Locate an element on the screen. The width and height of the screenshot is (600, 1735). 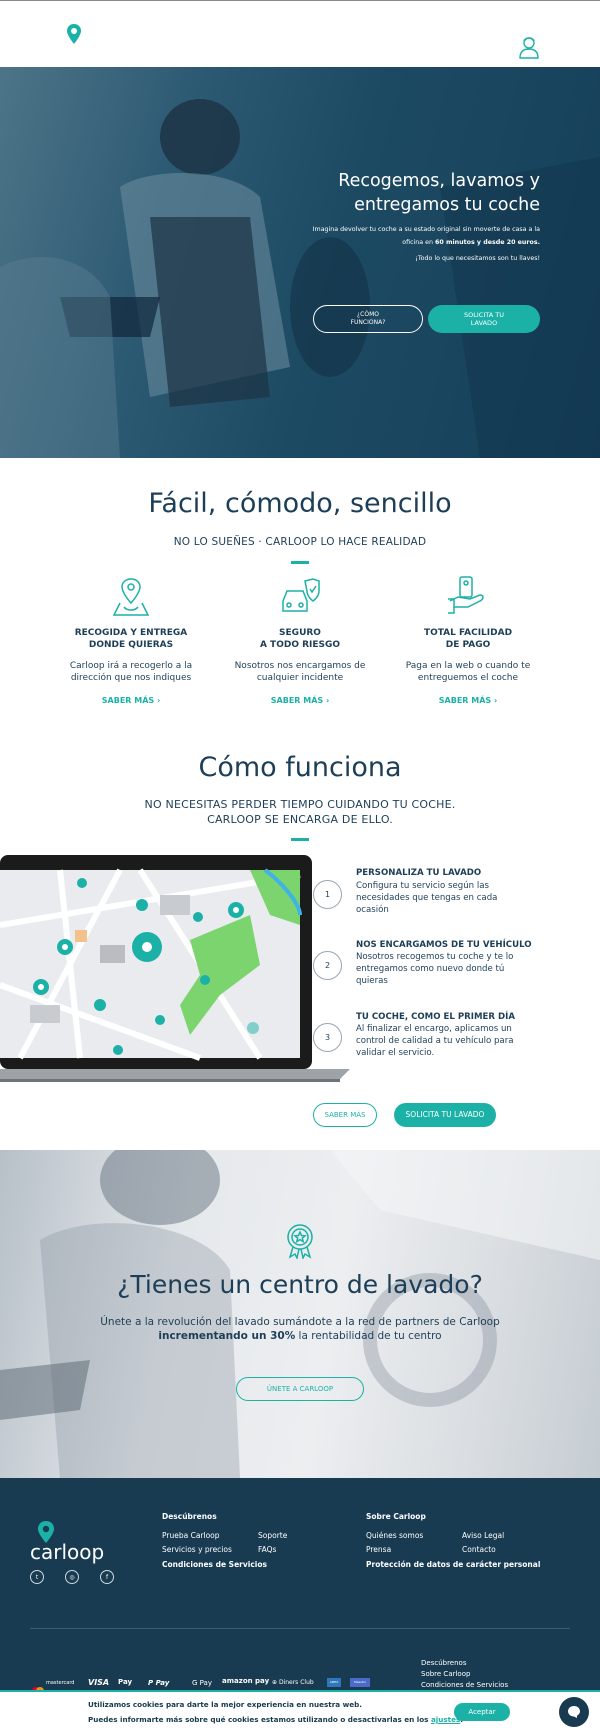
step-title: TU COCHE, COMO EL PRIMER DÍA is located at coordinates (435, 1017).